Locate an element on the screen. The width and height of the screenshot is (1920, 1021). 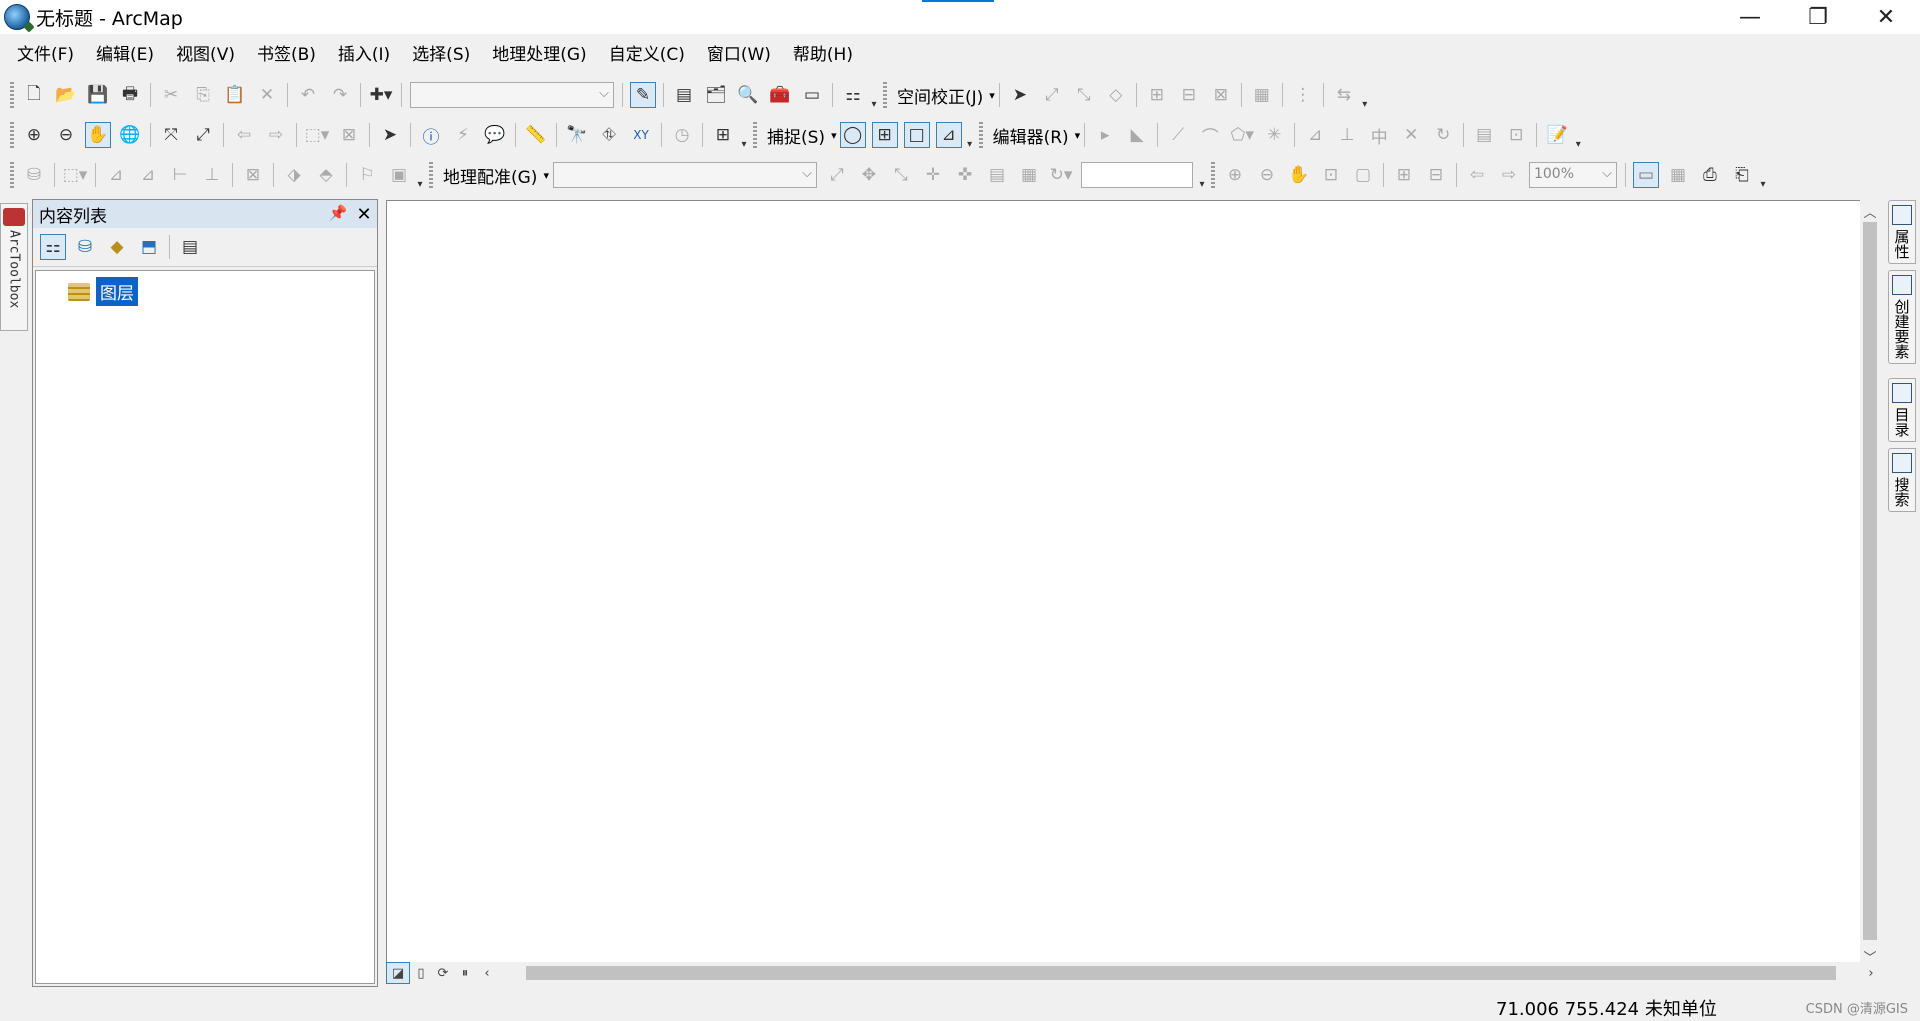
new-displacement-link-icon: ⤢ is located at coordinates (1052, 95).